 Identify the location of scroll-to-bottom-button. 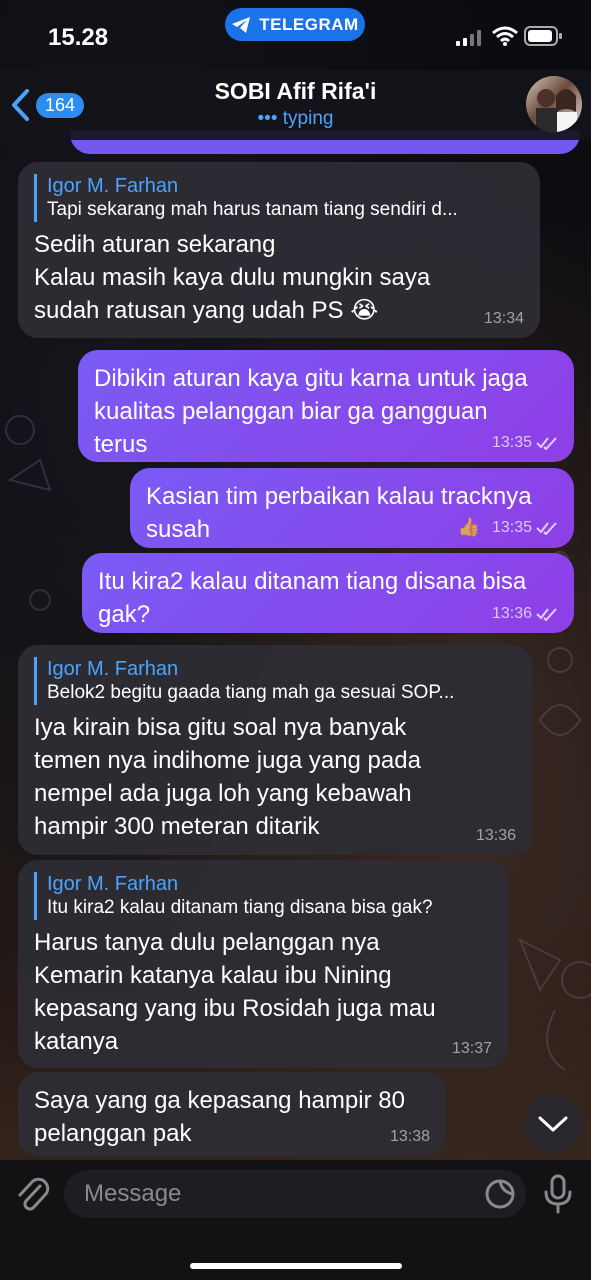
(553, 1124).